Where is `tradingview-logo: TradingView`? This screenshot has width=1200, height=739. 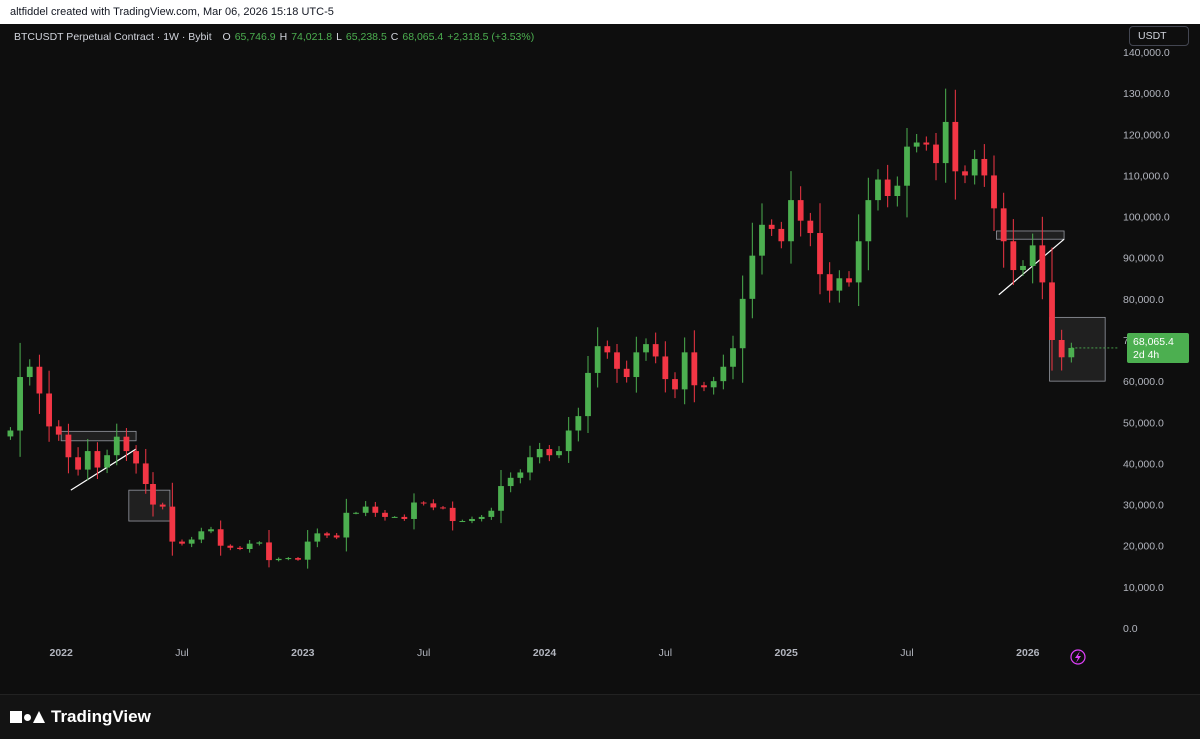 tradingview-logo: TradingView is located at coordinates (80, 717).